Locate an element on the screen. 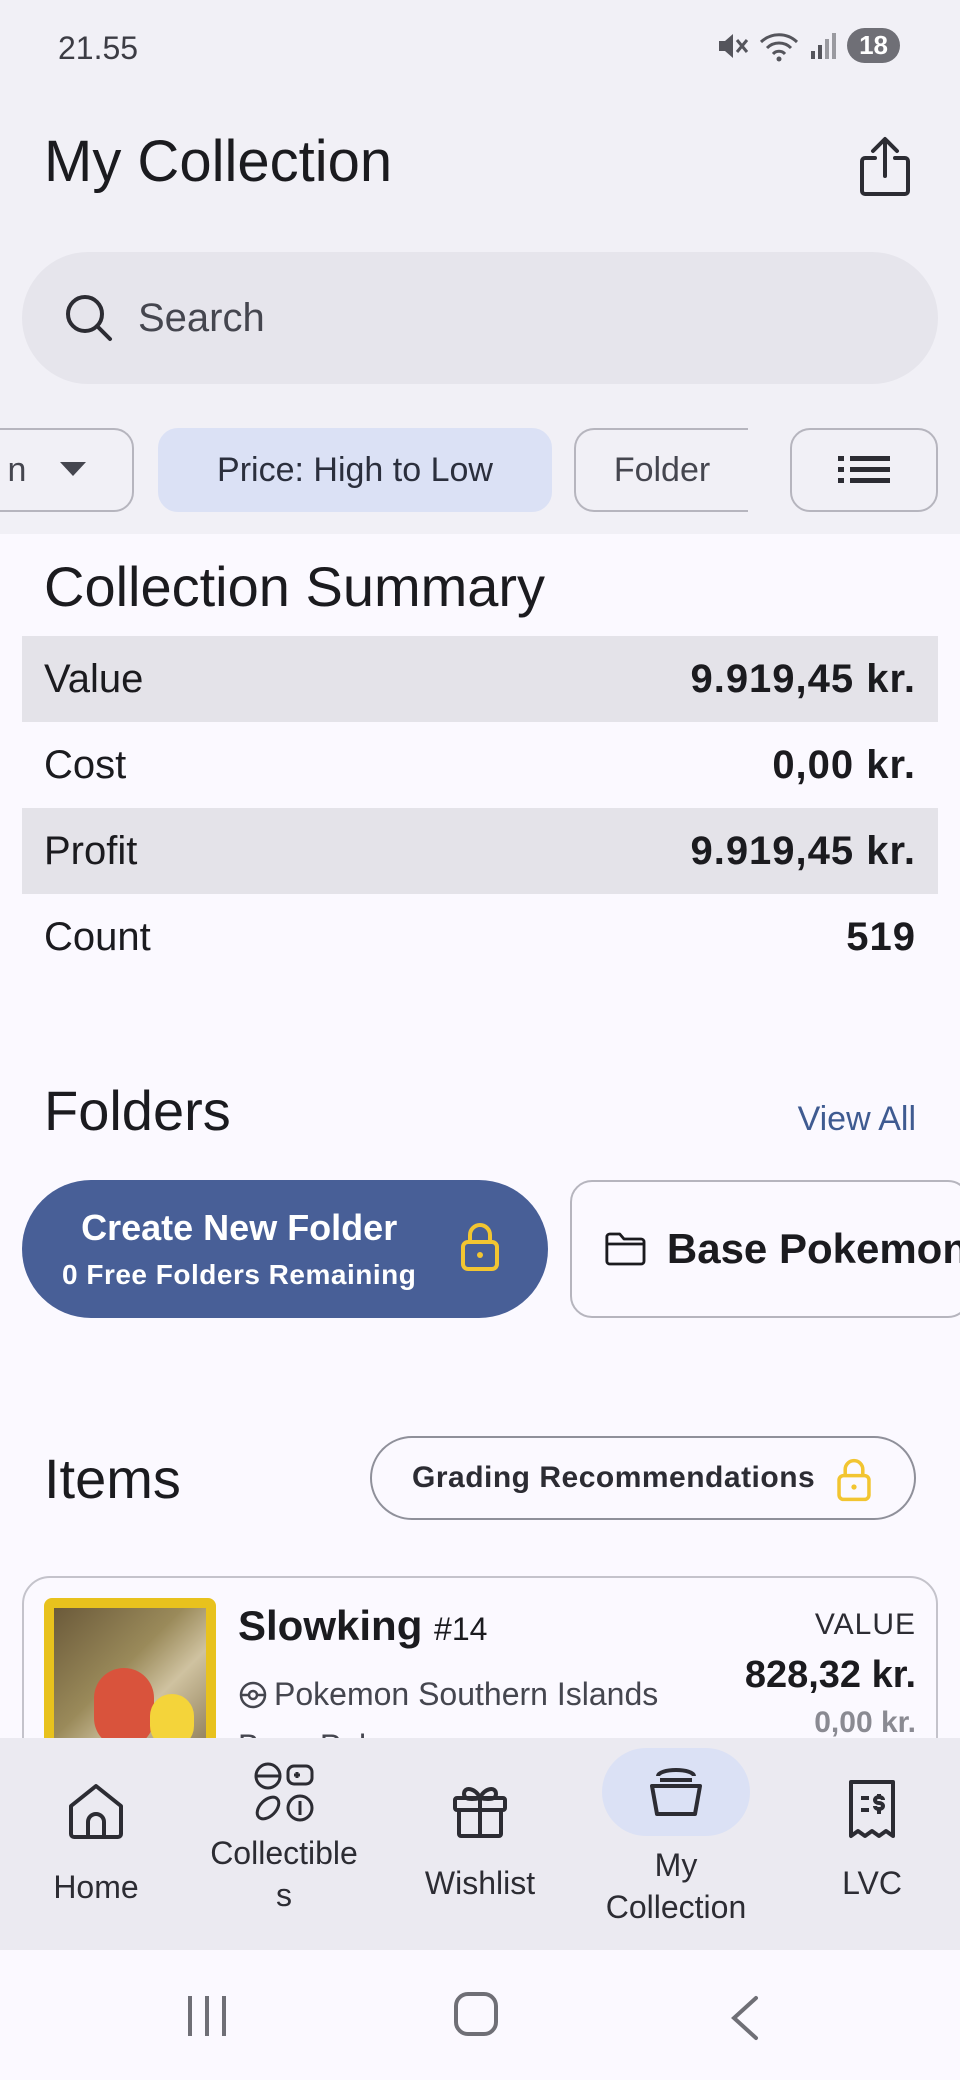 This screenshot has height=2080, width=960. free-folders-remaining: 0 Free Folders Remaining is located at coordinates (239, 1274).